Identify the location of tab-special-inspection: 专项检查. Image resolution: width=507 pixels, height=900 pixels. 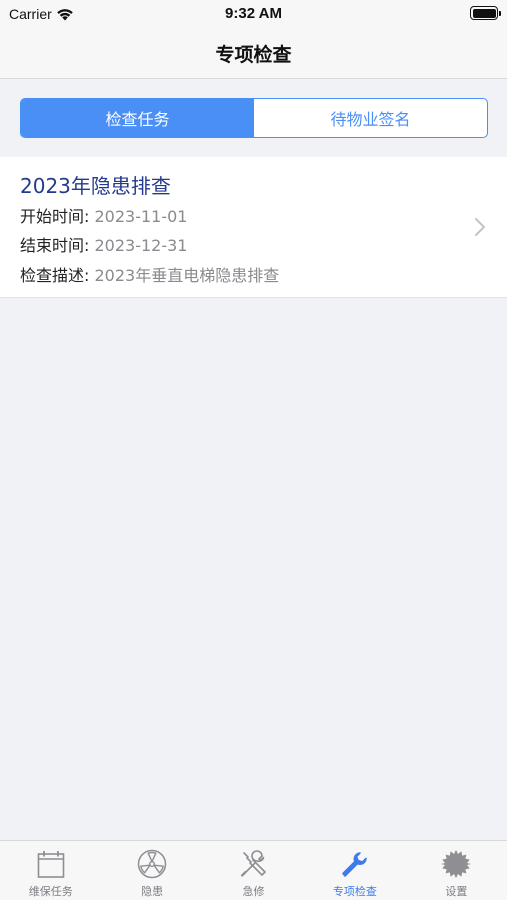
(354, 870).